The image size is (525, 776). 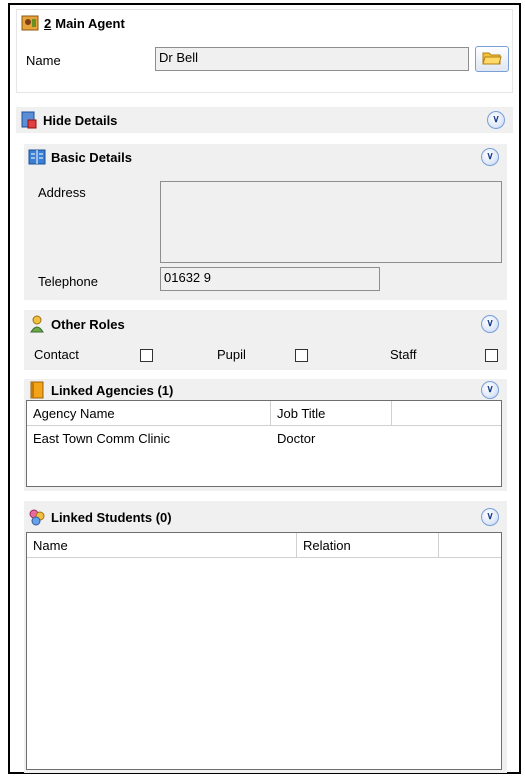 What do you see at coordinates (88, 324) in the screenshot?
I see `other-roles-title: Other Roles` at bounding box center [88, 324].